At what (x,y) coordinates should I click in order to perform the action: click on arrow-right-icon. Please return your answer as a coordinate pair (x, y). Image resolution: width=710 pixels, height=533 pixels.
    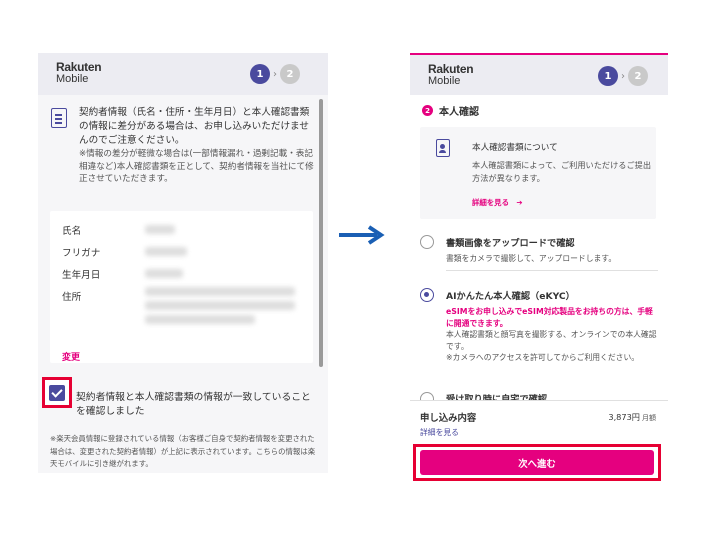
    Looking at the image, I should click on (362, 235).